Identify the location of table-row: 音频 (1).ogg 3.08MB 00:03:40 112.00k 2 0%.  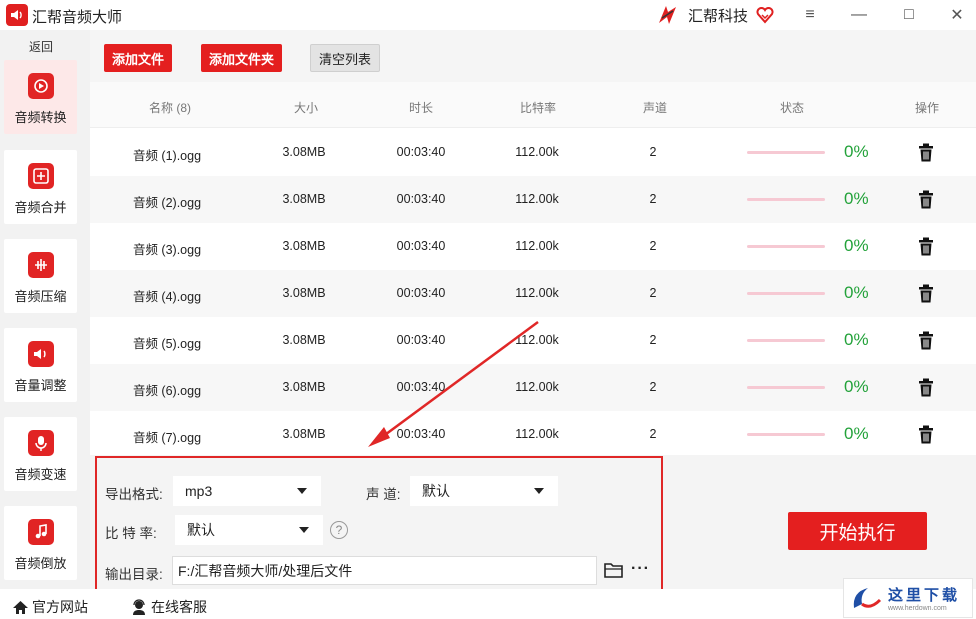
(533, 152).